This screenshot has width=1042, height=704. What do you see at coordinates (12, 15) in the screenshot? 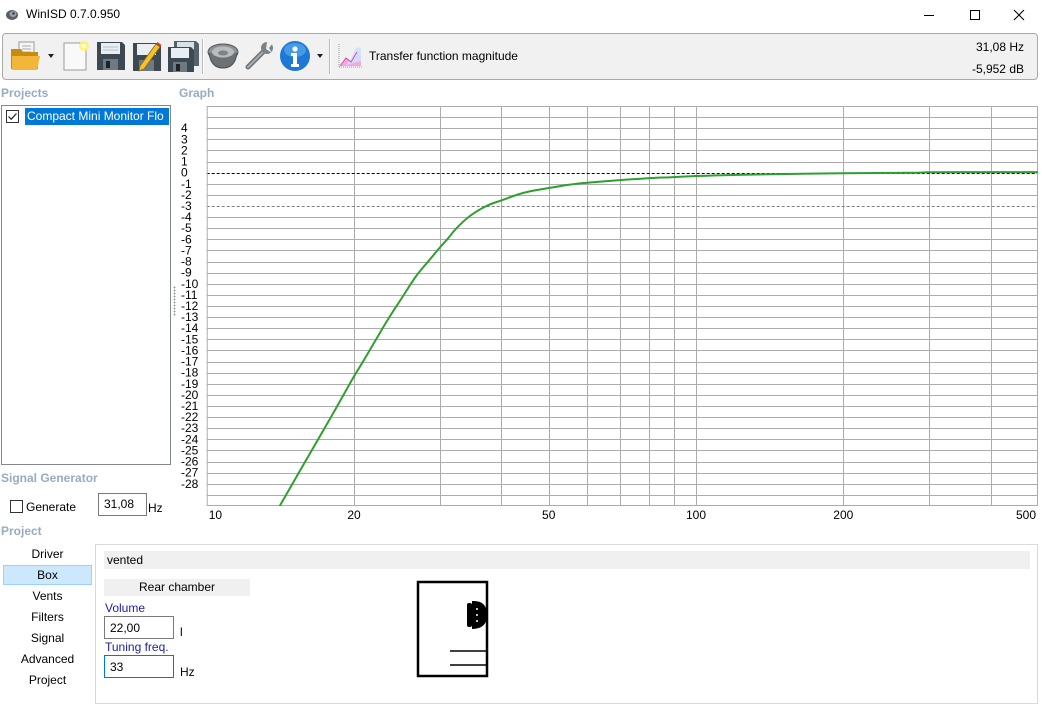
I see `app-speaker-icon` at bounding box center [12, 15].